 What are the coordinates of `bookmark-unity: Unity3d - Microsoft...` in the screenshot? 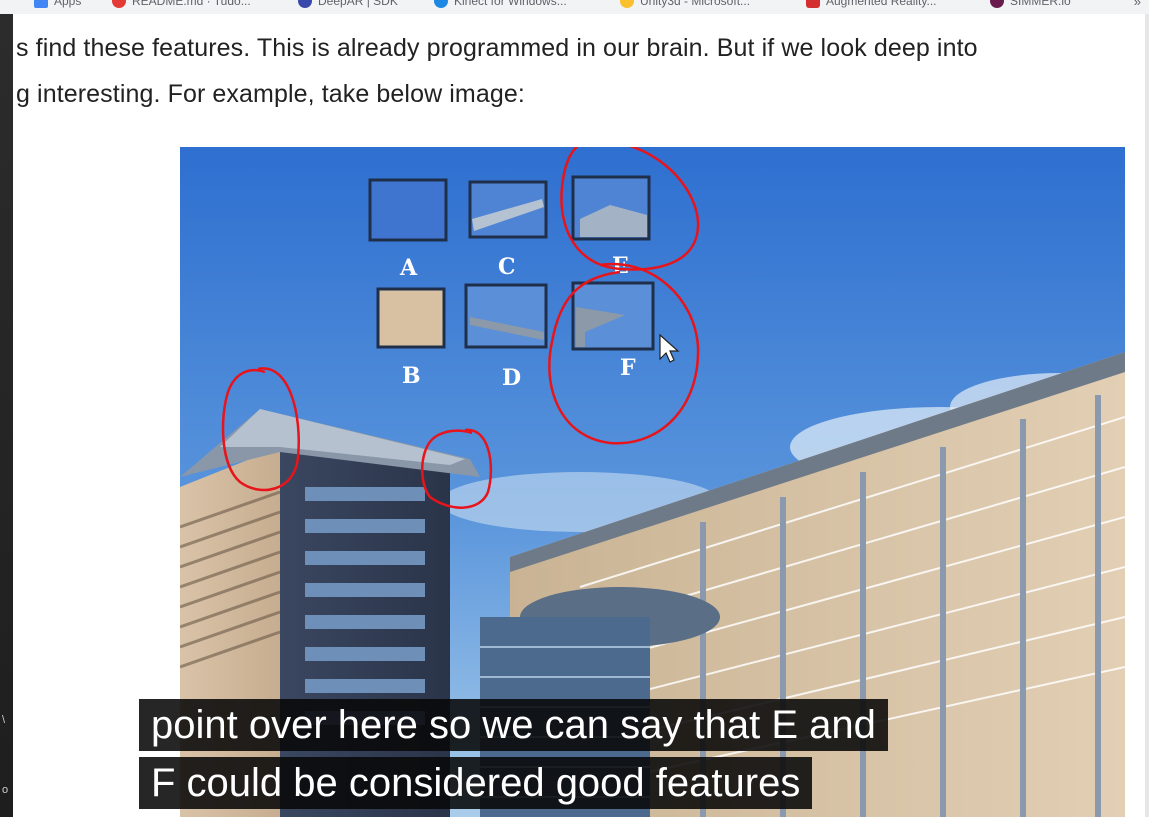 It's located at (685, 4).